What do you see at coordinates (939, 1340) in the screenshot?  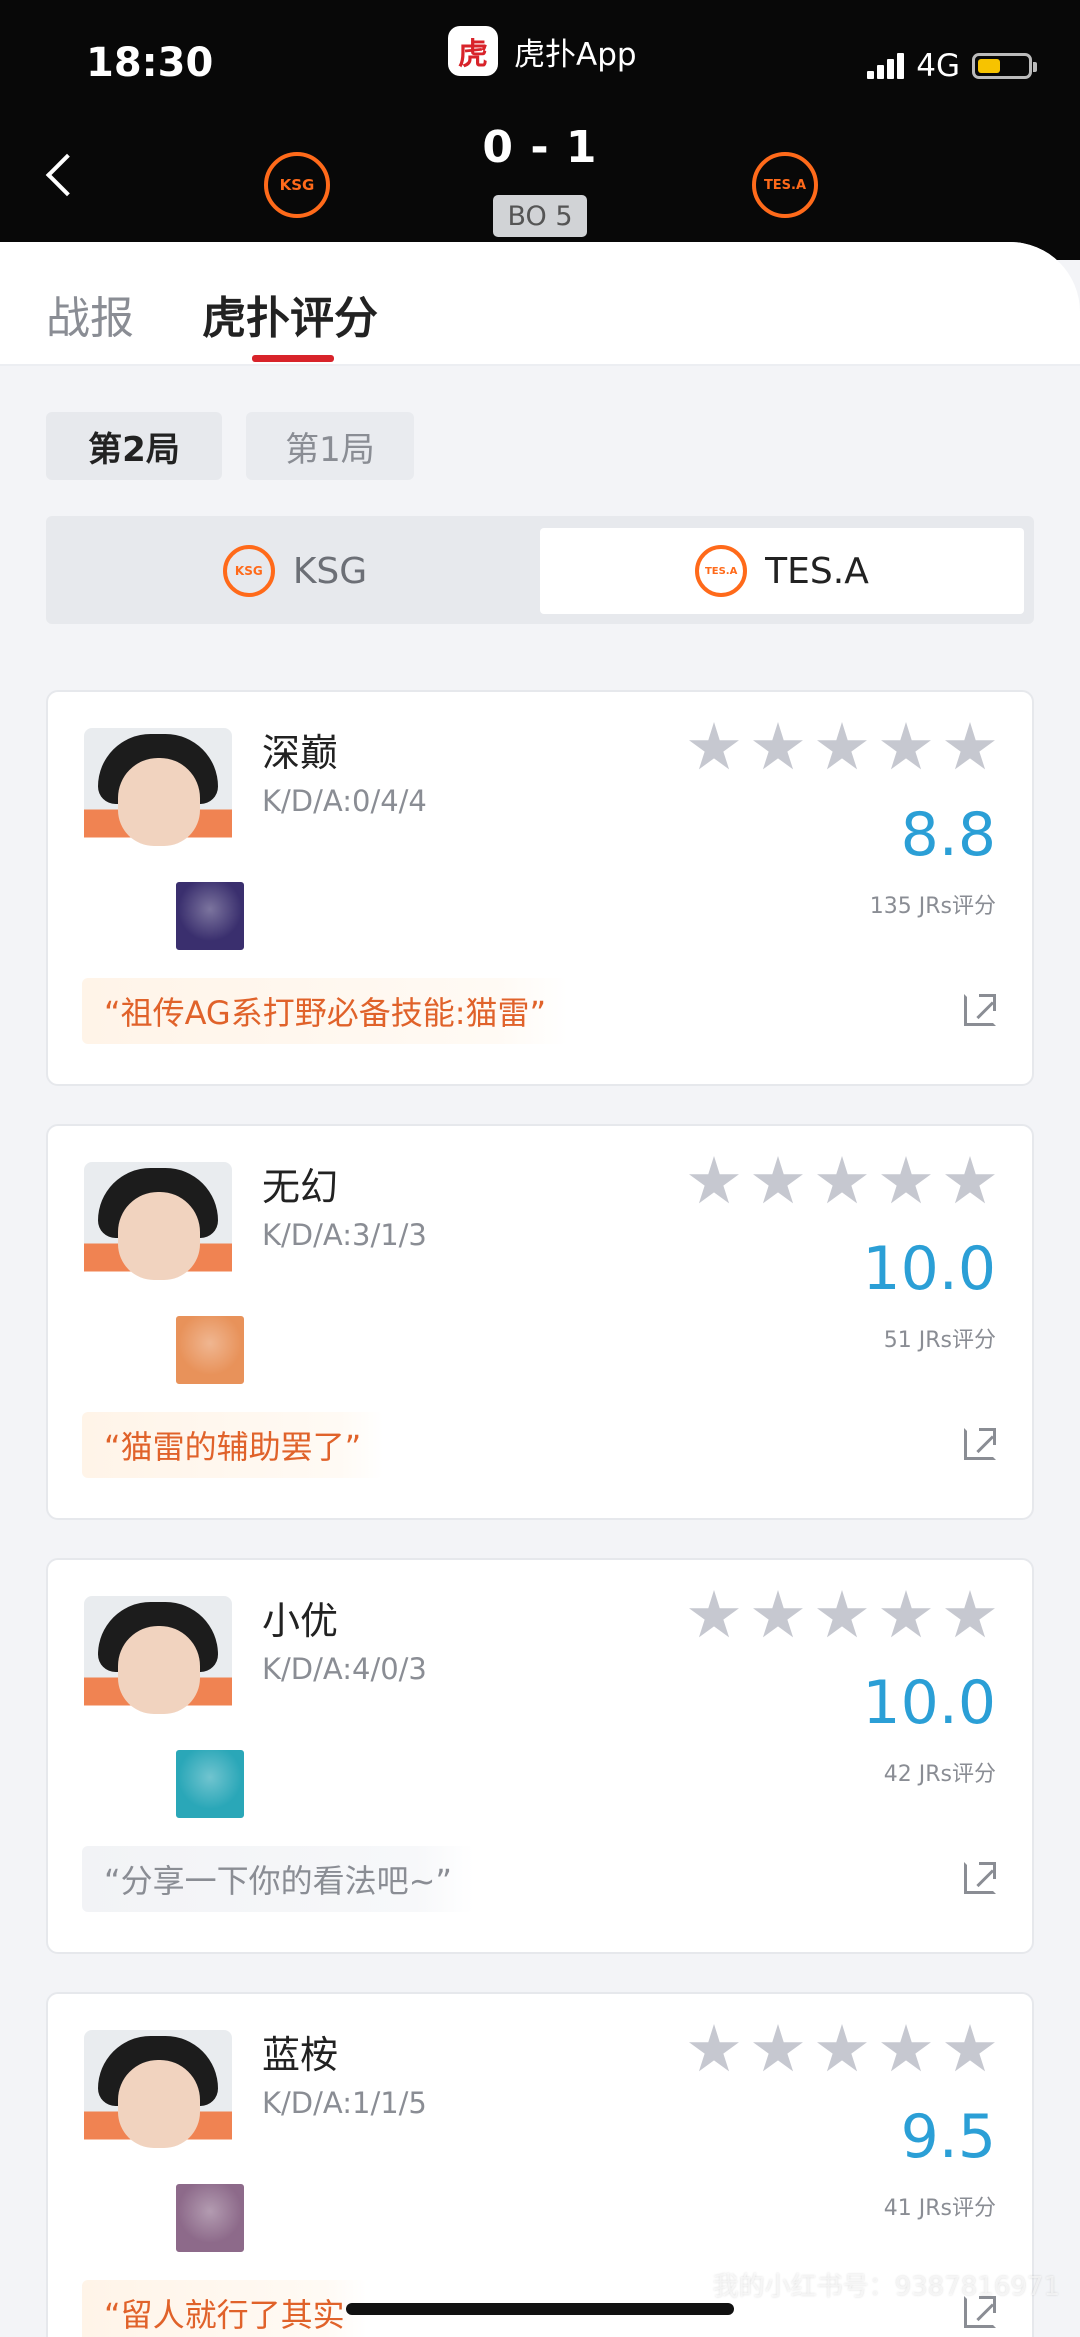 I see `rating-count: 51 JRs评分` at bounding box center [939, 1340].